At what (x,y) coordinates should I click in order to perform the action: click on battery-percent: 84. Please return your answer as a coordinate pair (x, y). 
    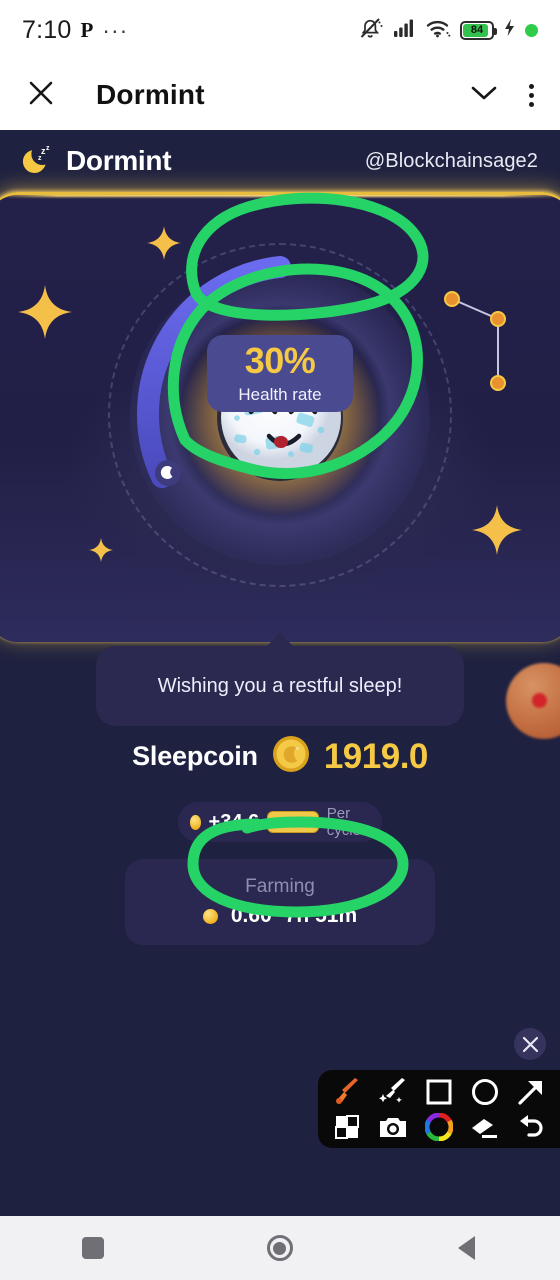
    Looking at the image, I should click on (477, 30).